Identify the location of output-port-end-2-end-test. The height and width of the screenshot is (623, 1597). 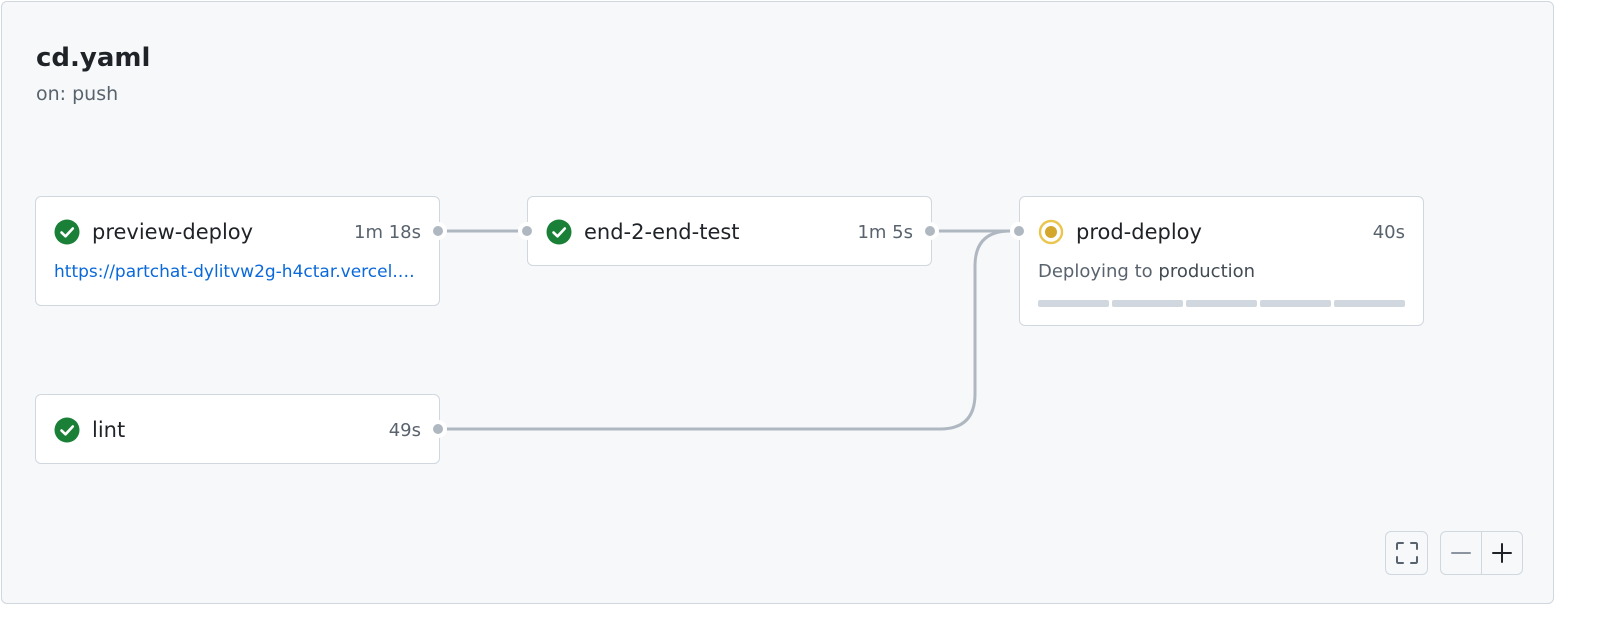
(930, 231).